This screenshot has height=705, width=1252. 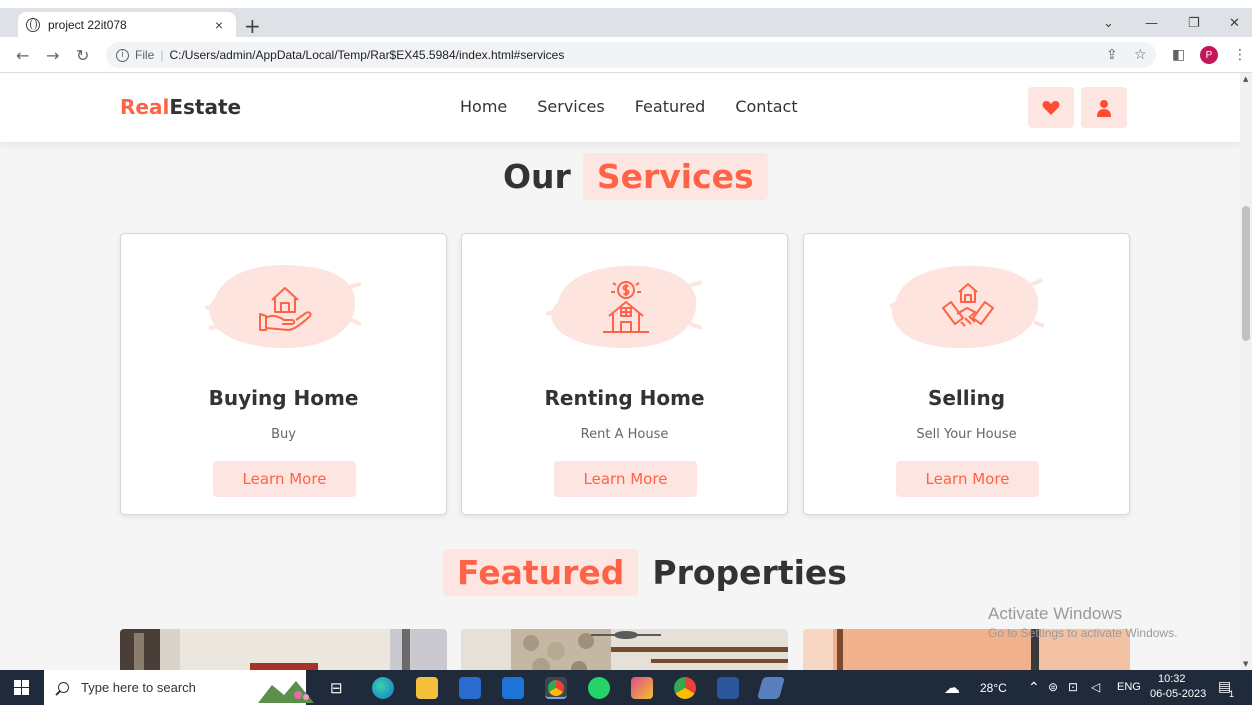 I want to click on new-tab-button: +, so click(x=252, y=26).